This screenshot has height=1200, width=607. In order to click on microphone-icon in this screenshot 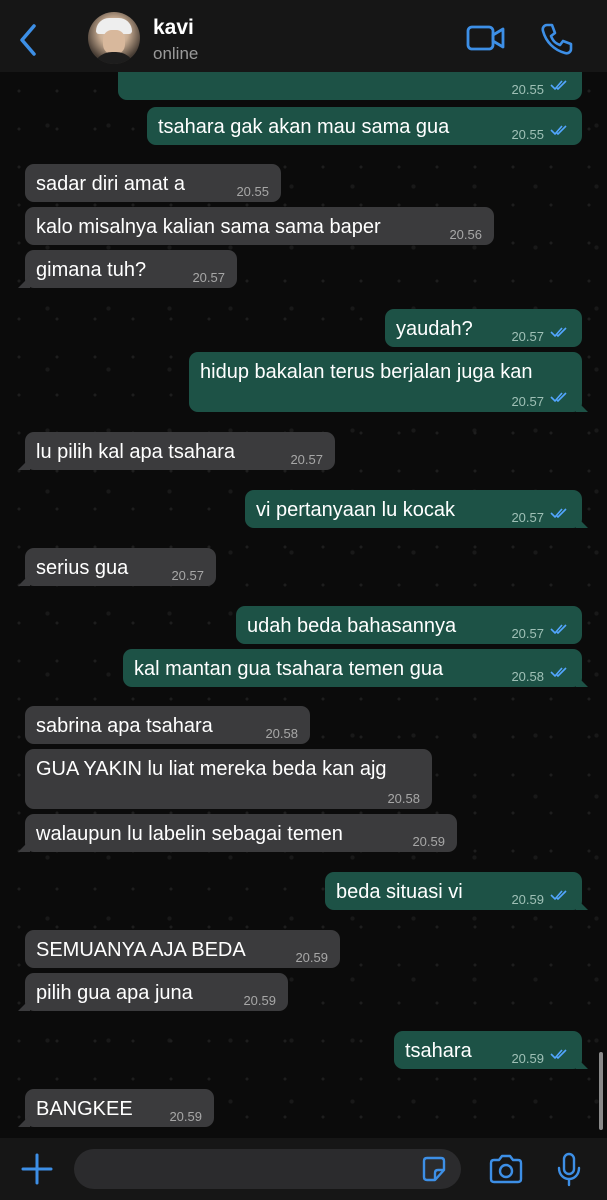, I will do `click(569, 1169)`.